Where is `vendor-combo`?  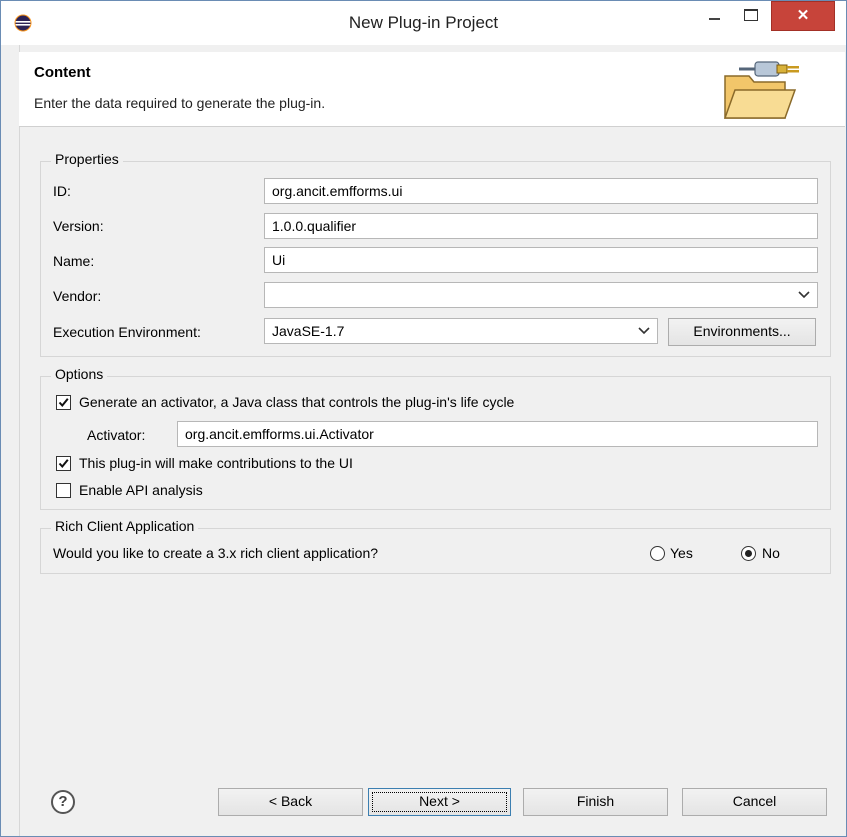 vendor-combo is located at coordinates (541, 295).